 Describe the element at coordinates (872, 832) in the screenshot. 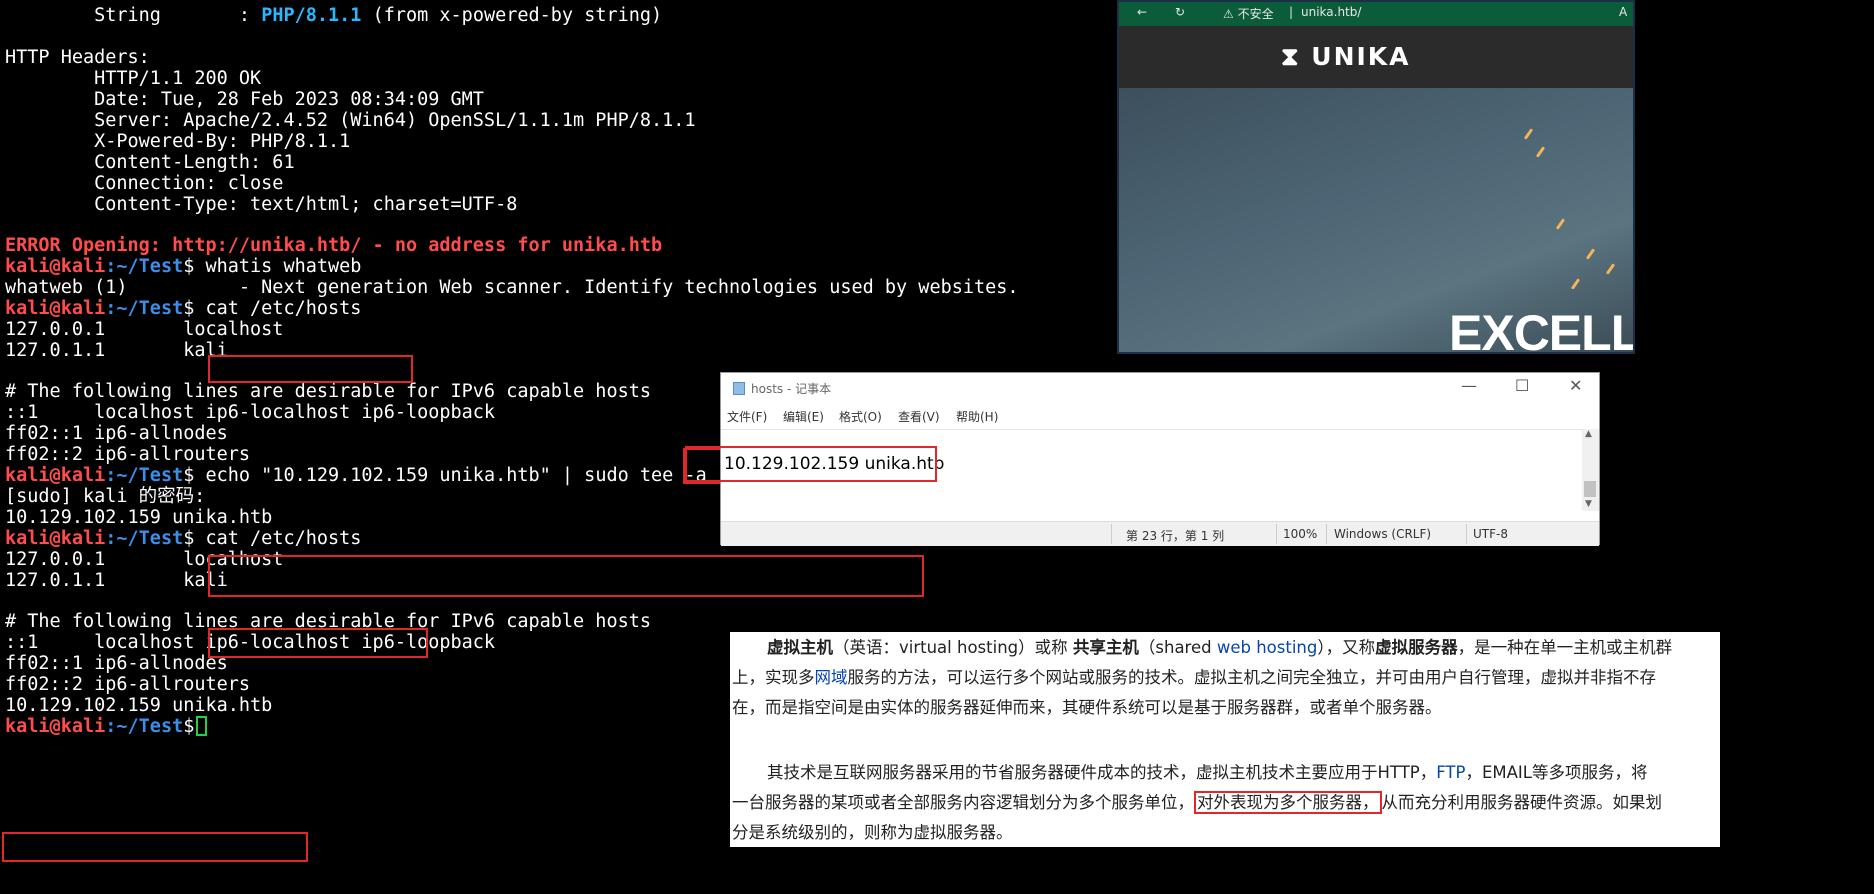

I see `paragraph-line: 分是系统级别的，则称为虚拟服务器。` at that location.